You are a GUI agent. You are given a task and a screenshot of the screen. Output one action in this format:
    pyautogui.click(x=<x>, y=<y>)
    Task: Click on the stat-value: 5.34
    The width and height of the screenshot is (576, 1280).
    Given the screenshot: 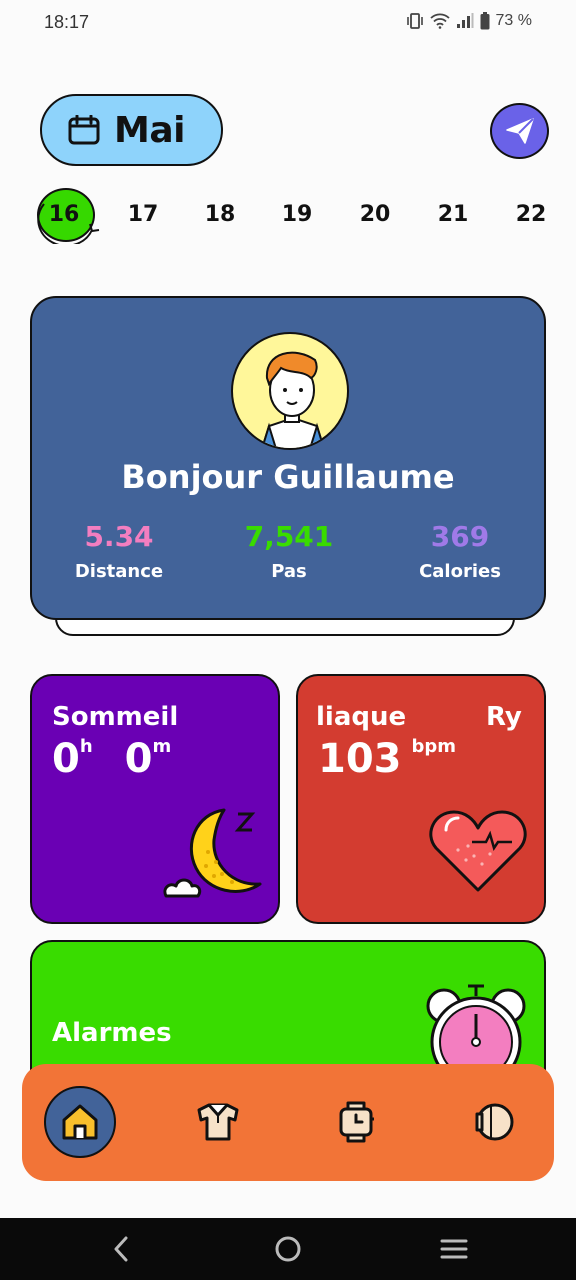 What is the action you would take?
    pyautogui.click(x=119, y=536)
    